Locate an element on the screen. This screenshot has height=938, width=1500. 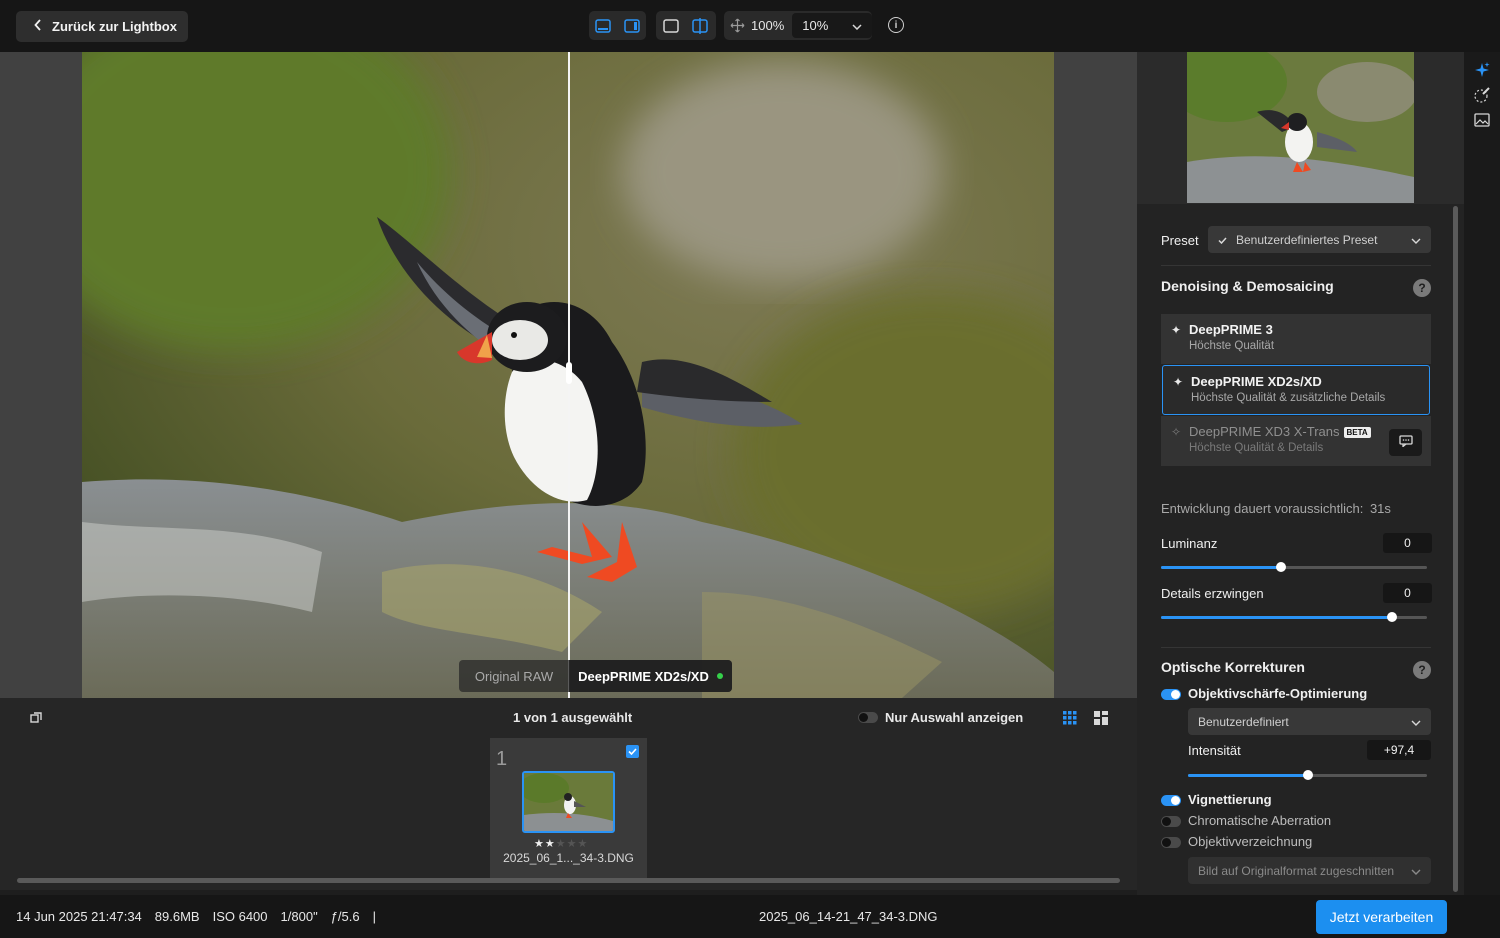
info-icon: i is located at coordinates (896, 25).